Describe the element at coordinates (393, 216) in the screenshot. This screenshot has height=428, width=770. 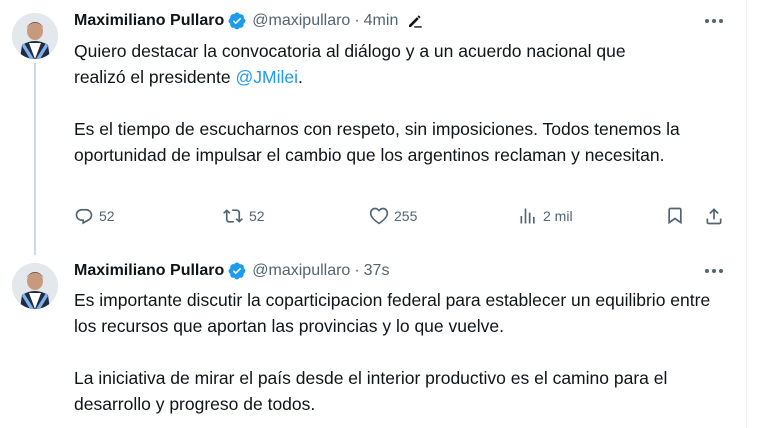
I see `like-button: 255` at that location.